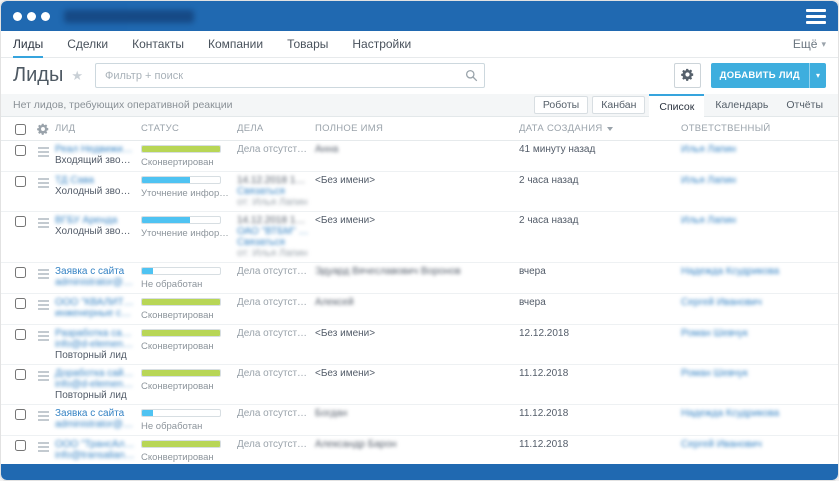  I want to click on favorite-star-icon: ★, so click(77, 76).